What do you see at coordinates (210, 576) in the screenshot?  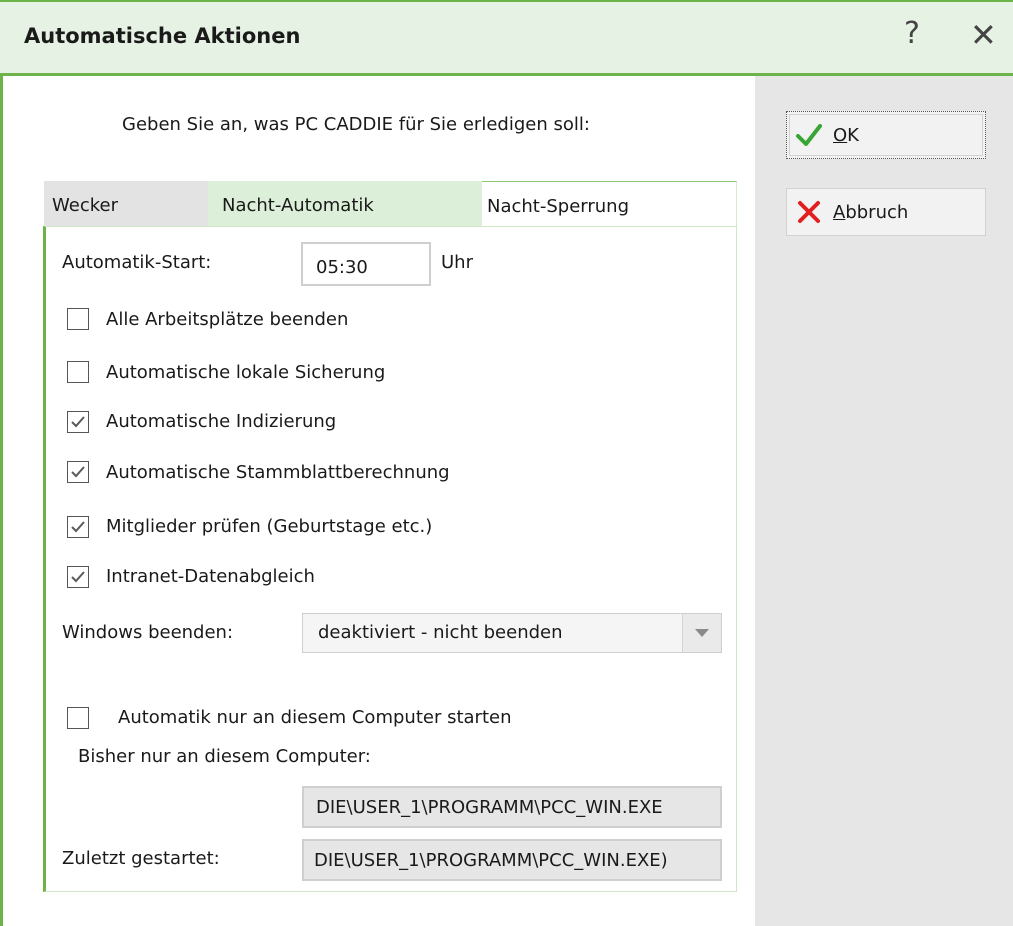 I see `checkbox-label: Intranet-Datenabgleich` at bounding box center [210, 576].